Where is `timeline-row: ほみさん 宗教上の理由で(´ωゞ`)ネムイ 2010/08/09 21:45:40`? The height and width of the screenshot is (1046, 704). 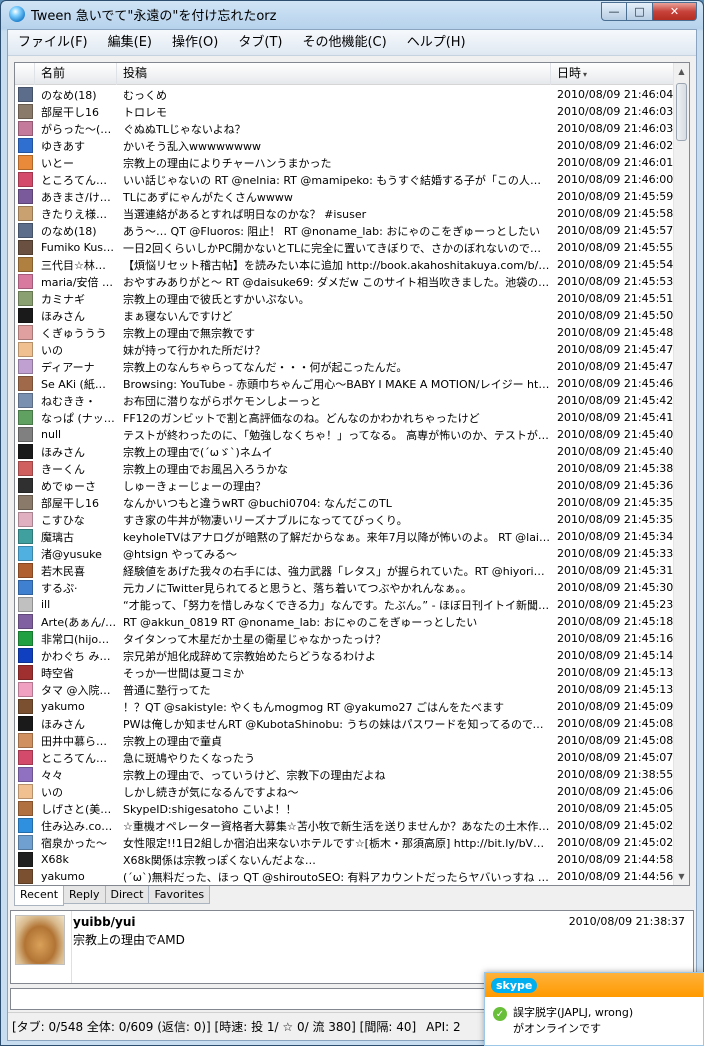 timeline-row: ほみさん 宗教上の理由で(´ωゞ`)ネムイ 2010/08/09 21:45:40 is located at coordinates (345, 451).